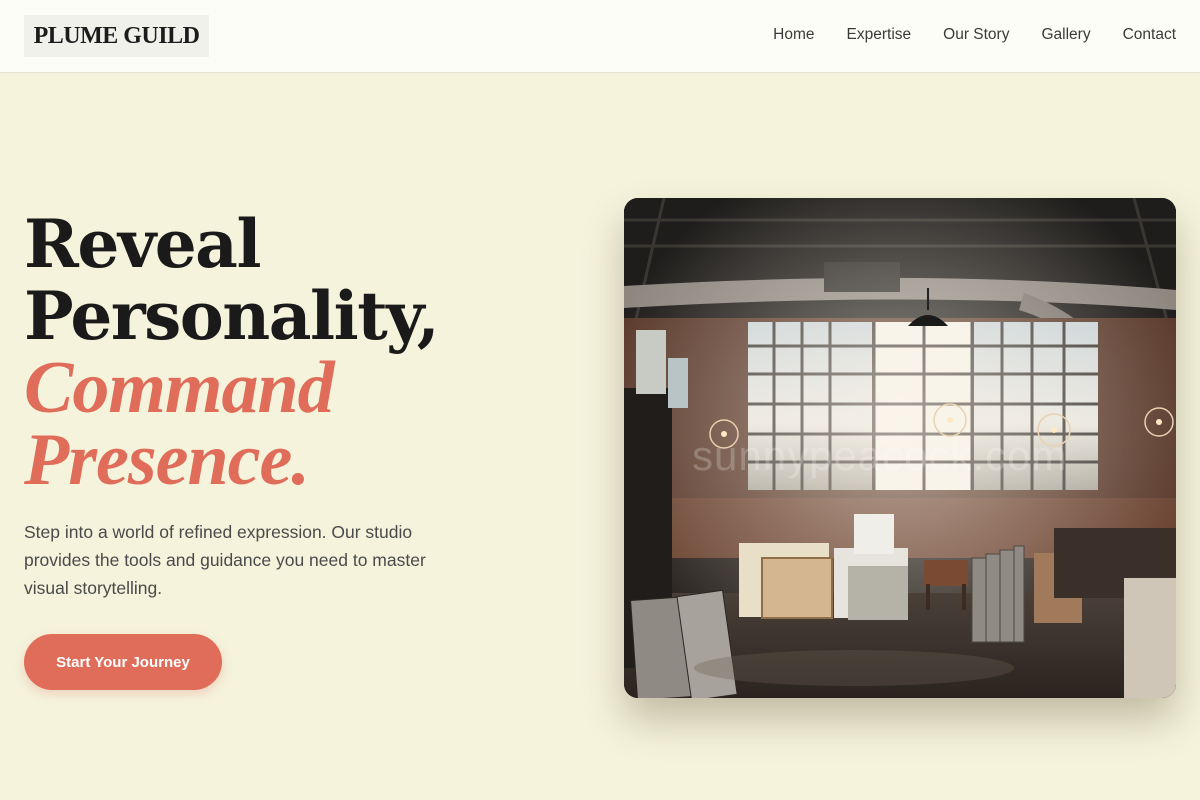  What do you see at coordinates (116, 36) in the screenshot?
I see `brand-logo: PLUME GUILD` at bounding box center [116, 36].